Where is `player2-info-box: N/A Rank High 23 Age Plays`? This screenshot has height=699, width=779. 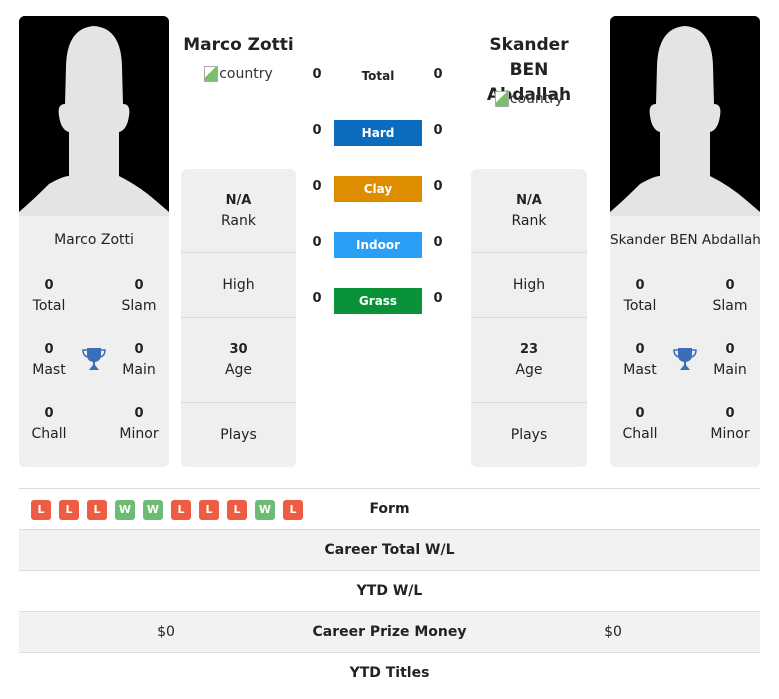 player2-info-box: N/A Rank High 23 Age Plays is located at coordinates (529, 318).